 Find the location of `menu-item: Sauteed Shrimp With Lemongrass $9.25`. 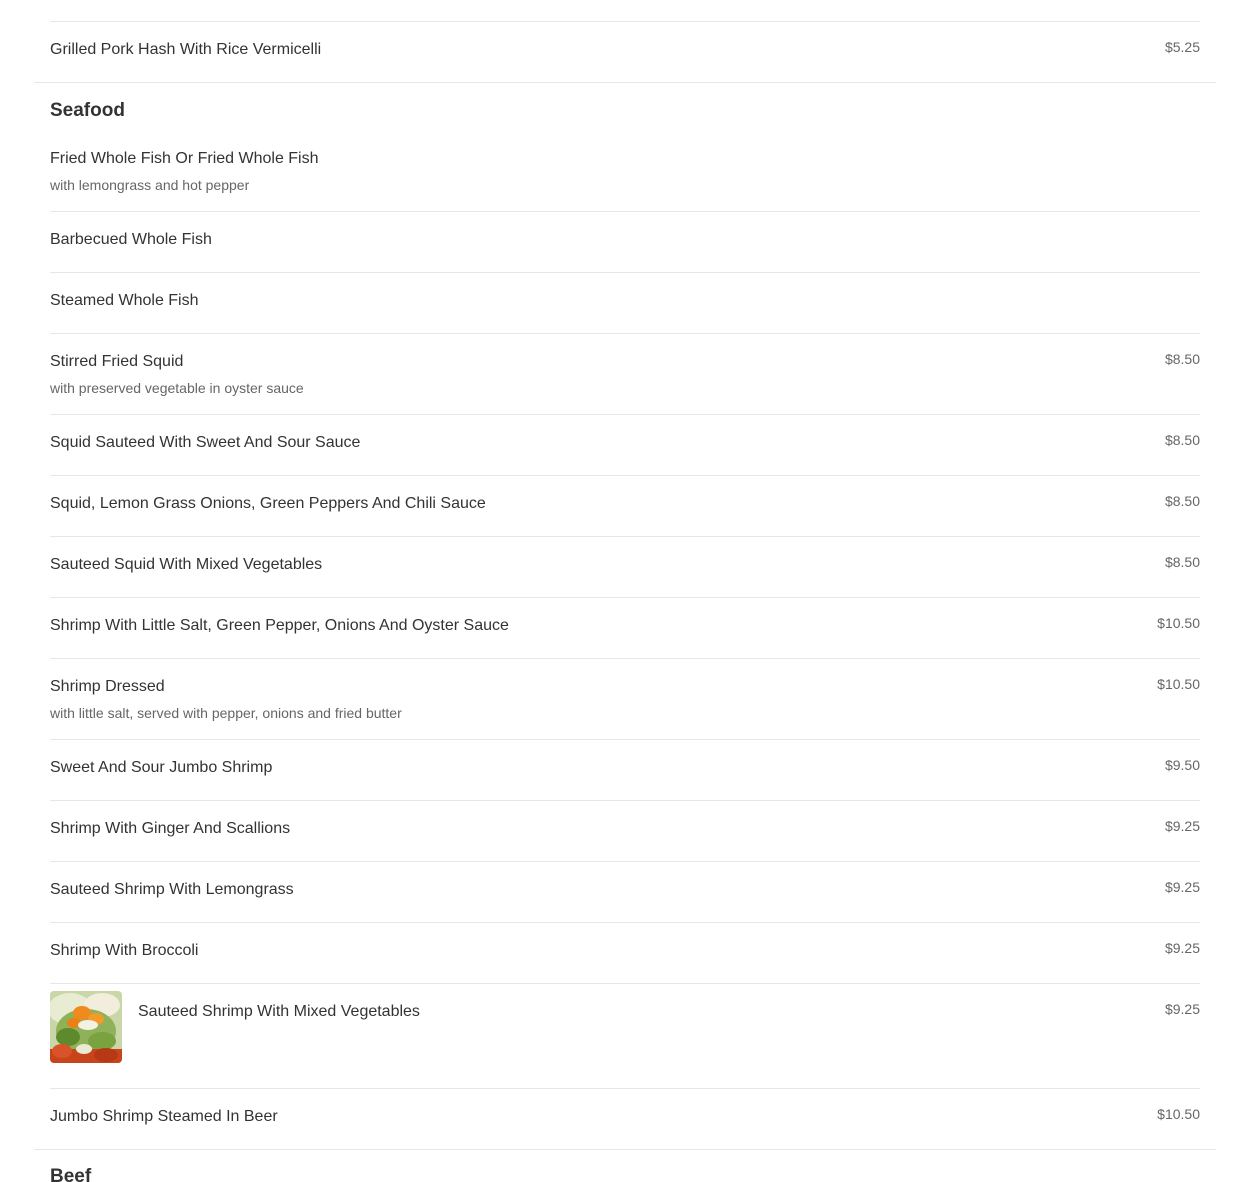

menu-item: Sauteed Shrimp With Lemongrass $9.25 is located at coordinates (625, 889).